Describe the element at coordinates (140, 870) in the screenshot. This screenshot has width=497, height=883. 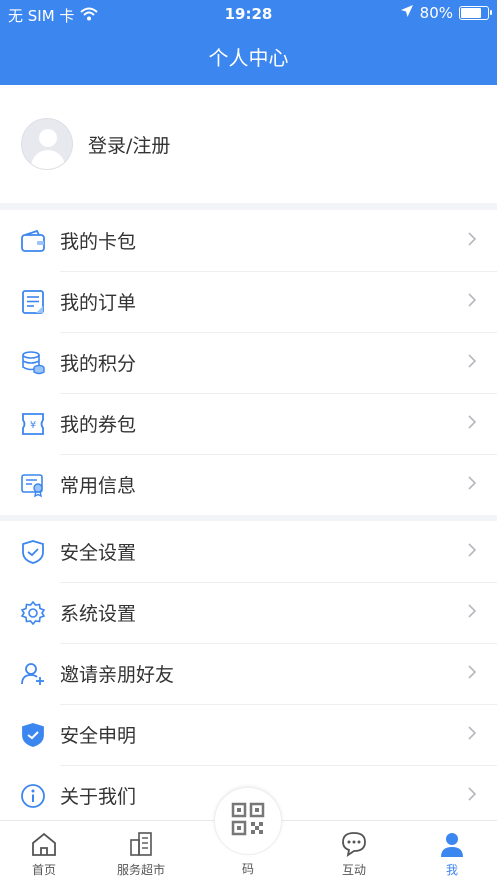
I see `tab-label: 服务超市` at that location.